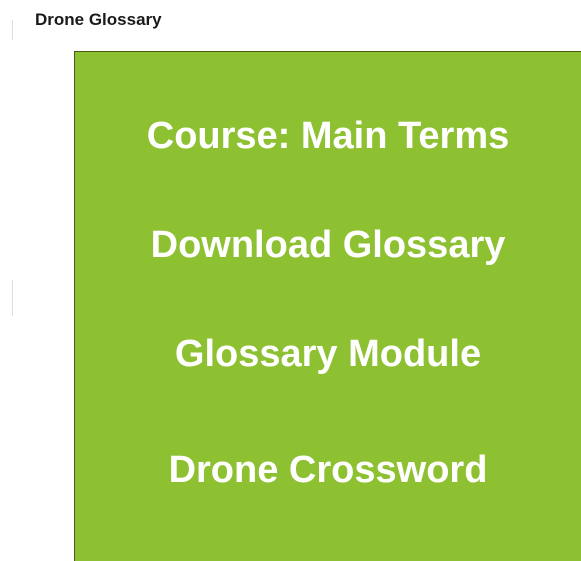  What do you see at coordinates (328, 245) in the screenshot?
I see `download-glossary-link: Download Glossary` at bounding box center [328, 245].